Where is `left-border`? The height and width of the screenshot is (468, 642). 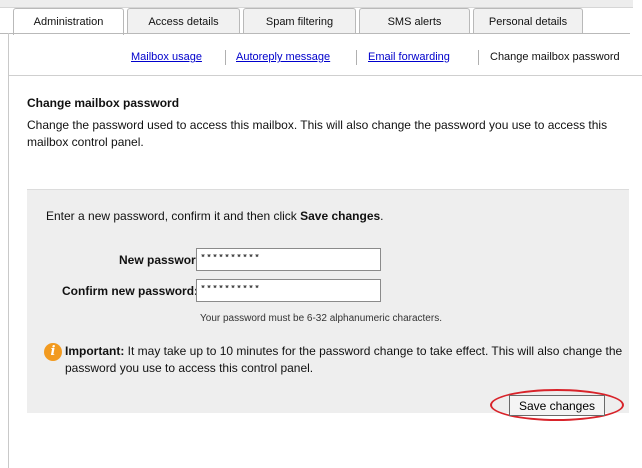 left-border is located at coordinates (8, 250).